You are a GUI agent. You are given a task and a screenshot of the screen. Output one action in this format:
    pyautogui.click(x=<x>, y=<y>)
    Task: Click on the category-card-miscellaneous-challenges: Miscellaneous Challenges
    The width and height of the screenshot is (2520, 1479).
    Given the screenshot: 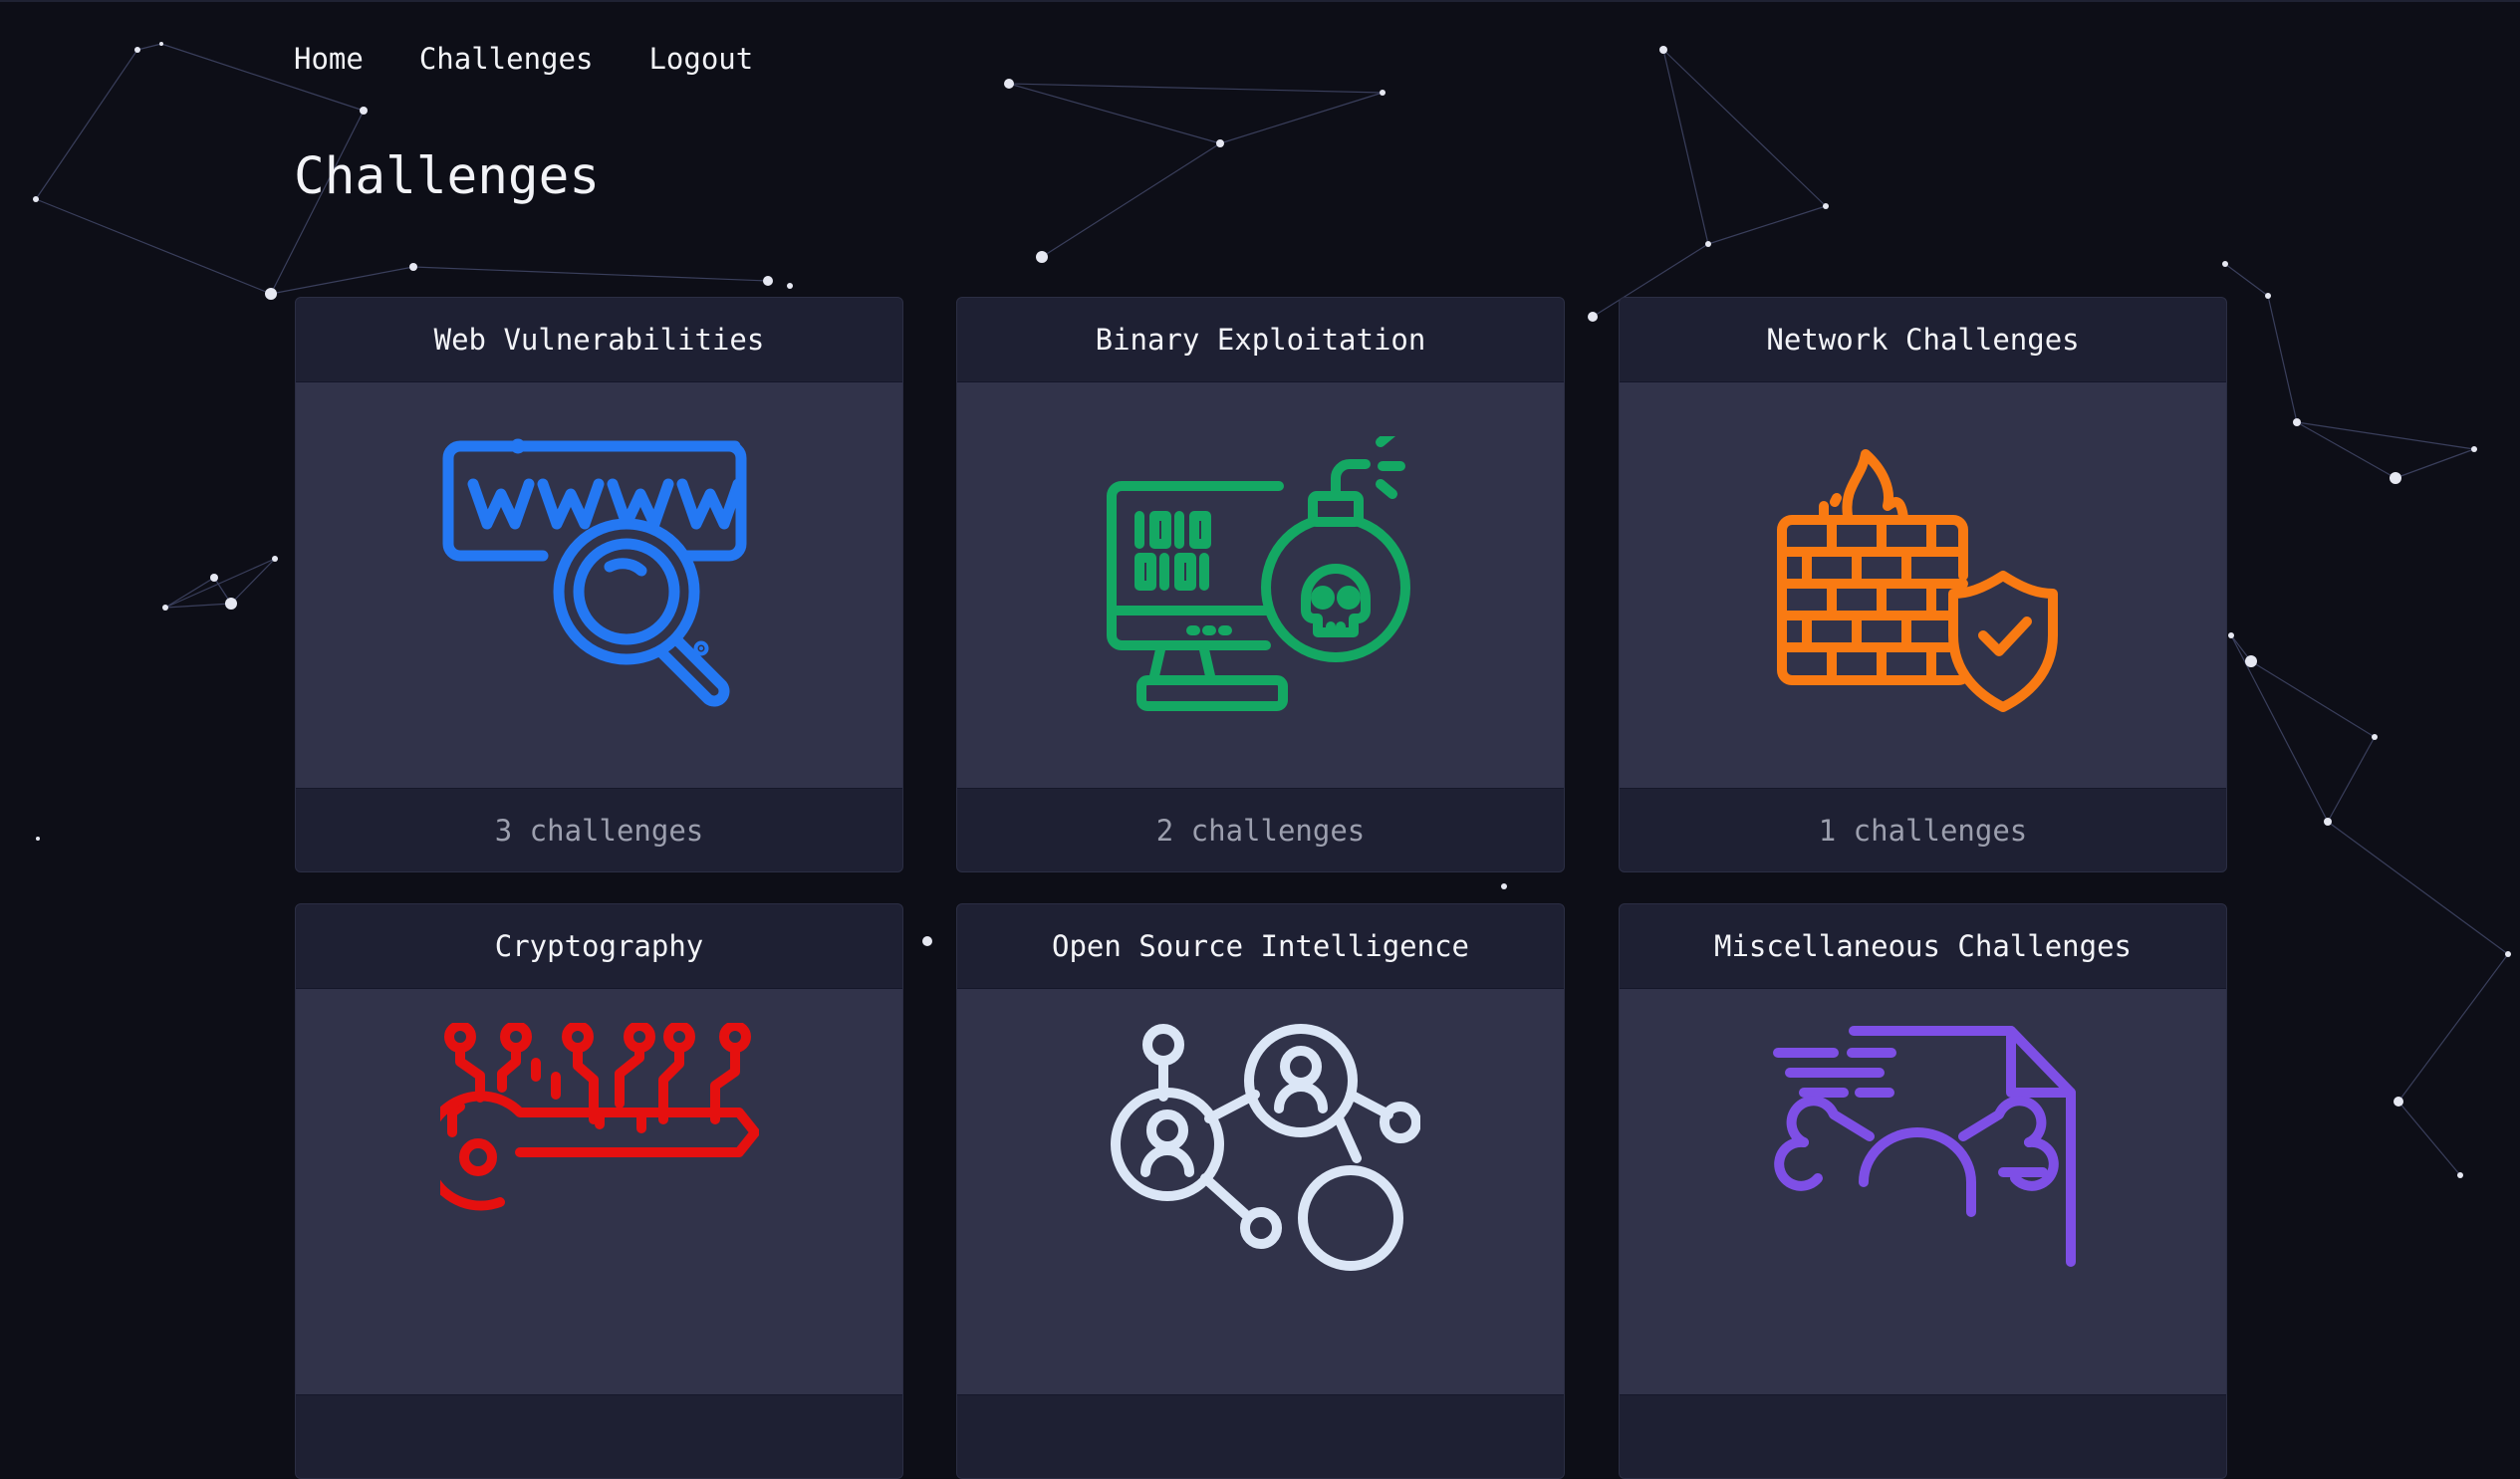 What is the action you would take?
    pyautogui.click(x=1923, y=1191)
    